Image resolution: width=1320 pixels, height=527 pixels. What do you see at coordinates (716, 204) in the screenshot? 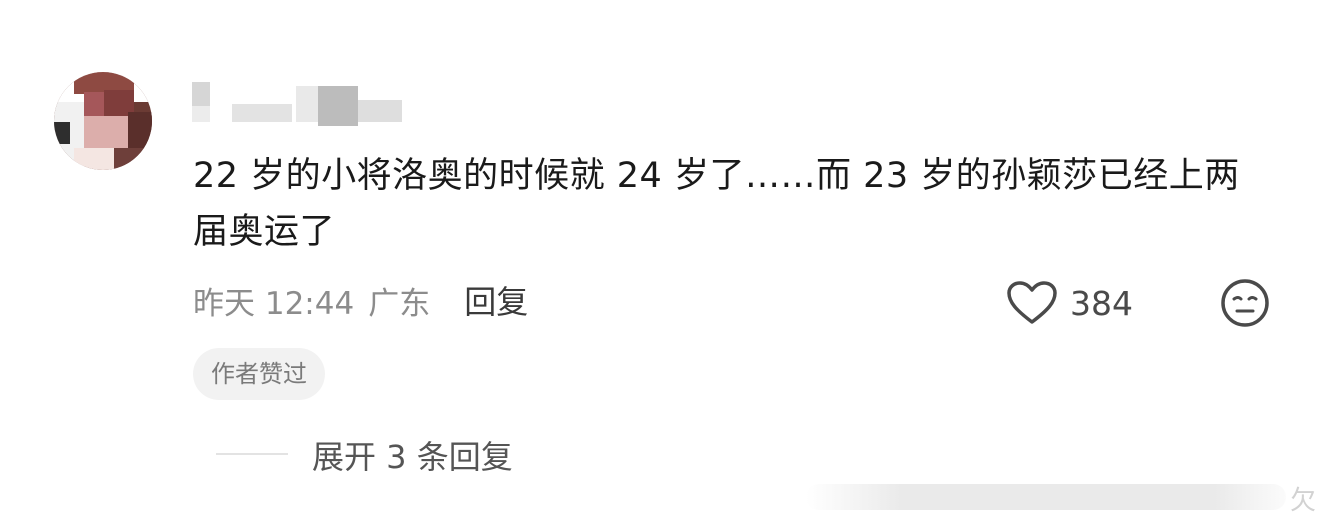
I see `comment-text: 22 岁的小将洛奥的时候就 24 岁了……而 23 岁的孙颖莎已经上两届奥运了` at bounding box center [716, 204].